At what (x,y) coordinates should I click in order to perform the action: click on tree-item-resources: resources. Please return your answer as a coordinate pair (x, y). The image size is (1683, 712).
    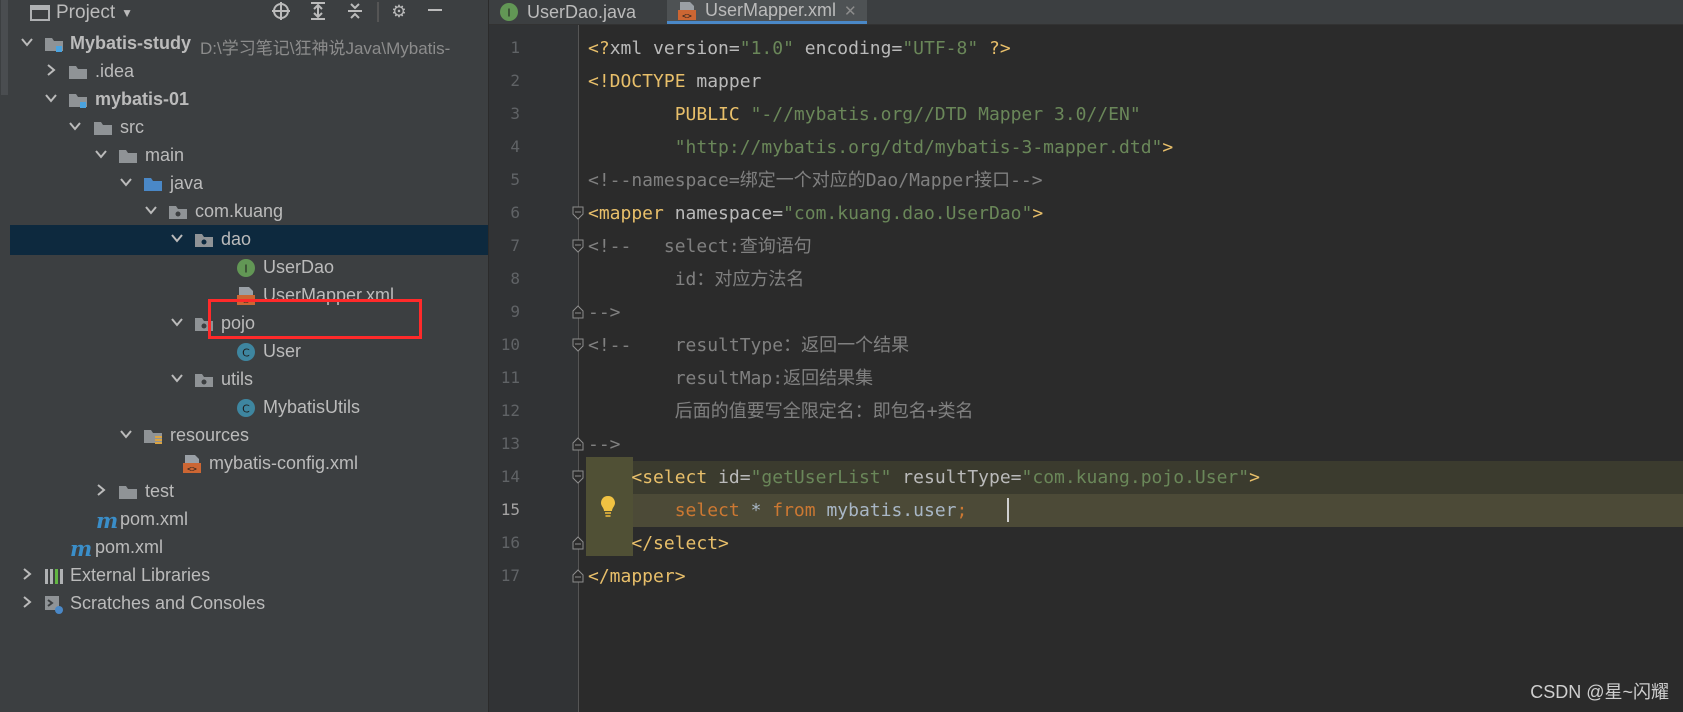
    Looking at the image, I should click on (249, 436).